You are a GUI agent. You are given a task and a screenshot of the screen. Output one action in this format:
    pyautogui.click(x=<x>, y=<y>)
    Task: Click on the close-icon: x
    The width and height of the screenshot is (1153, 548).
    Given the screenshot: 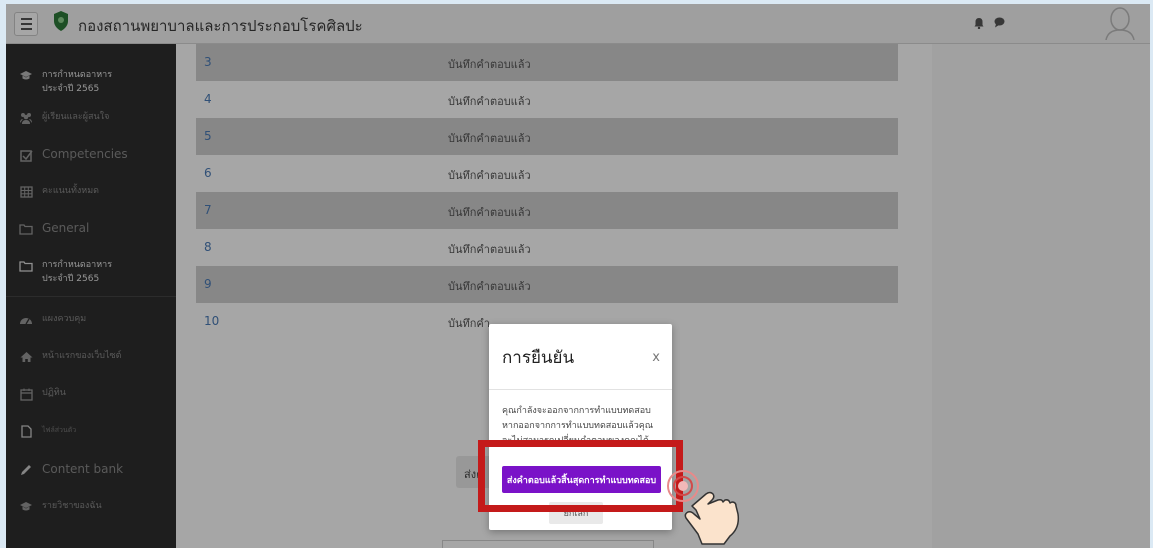 What is the action you would take?
    pyautogui.click(x=656, y=357)
    